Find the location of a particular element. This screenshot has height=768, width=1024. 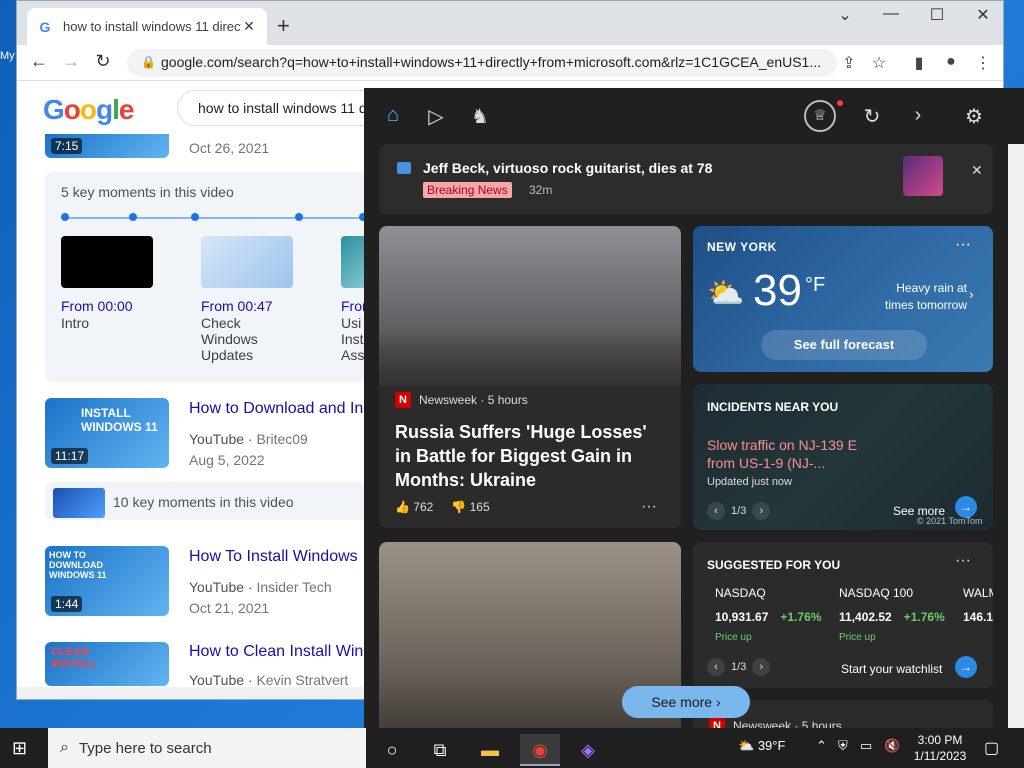

breaking-time: 32m is located at coordinates (541, 190).